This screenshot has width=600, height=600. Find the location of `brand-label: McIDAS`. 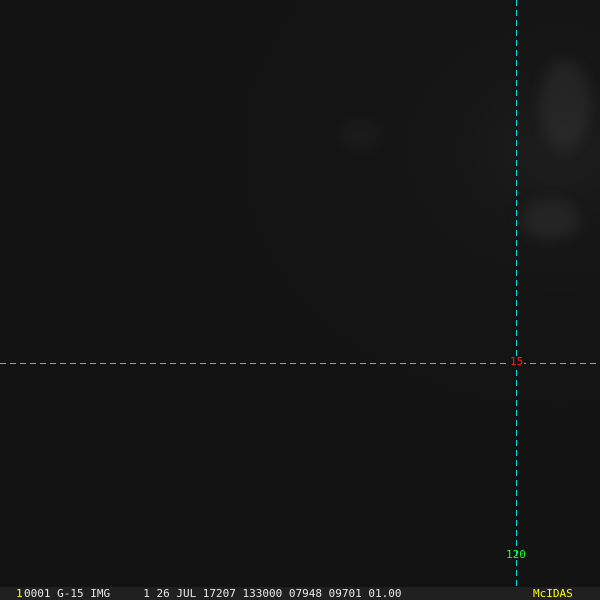

brand-label: McIDAS is located at coordinates (553, 593).